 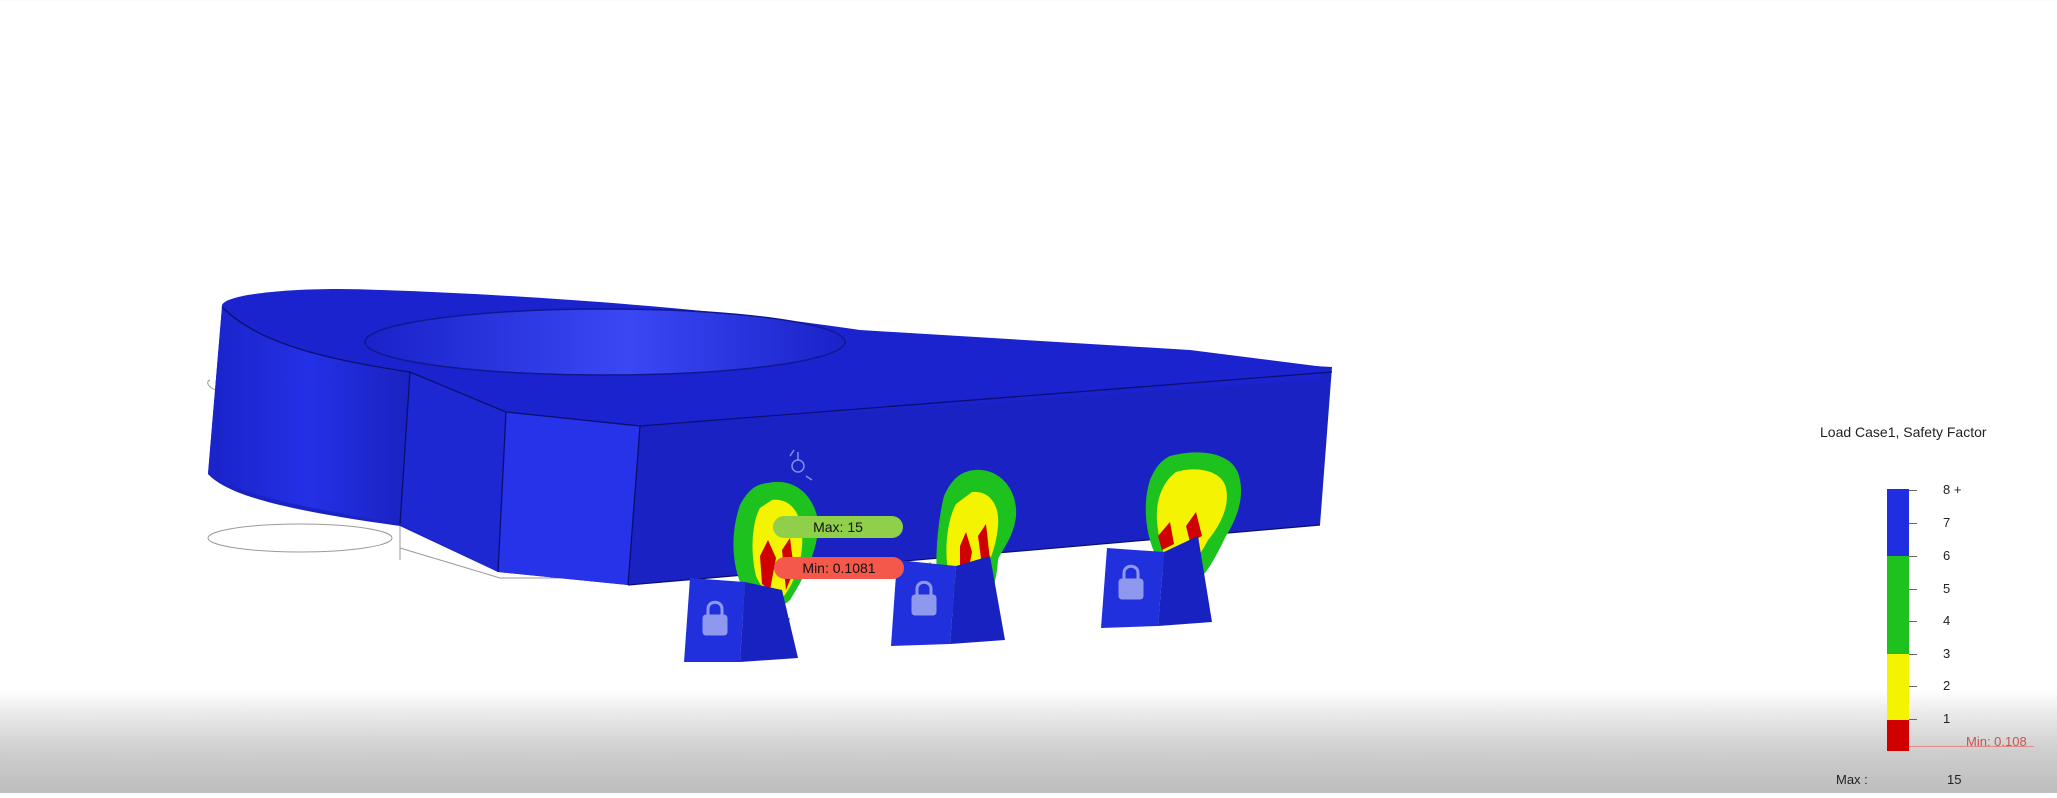 What do you see at coordinates (1947, 718) in the screenshot?
I see `legend-tick-label: 1` at bounding box center [1947, 718].